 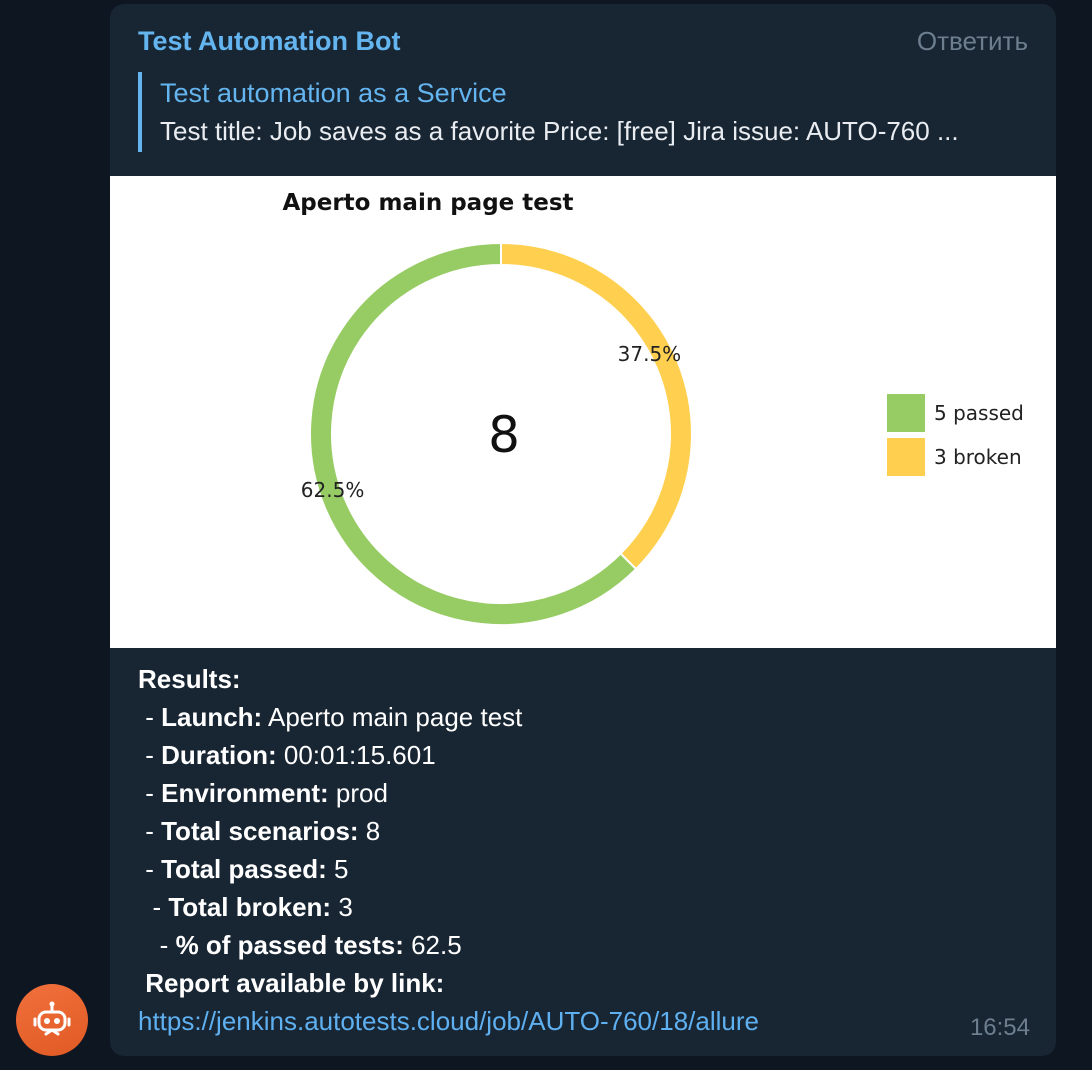 I want to click on result-row-value: 00:01:15.601, so click(x=356, y=755).